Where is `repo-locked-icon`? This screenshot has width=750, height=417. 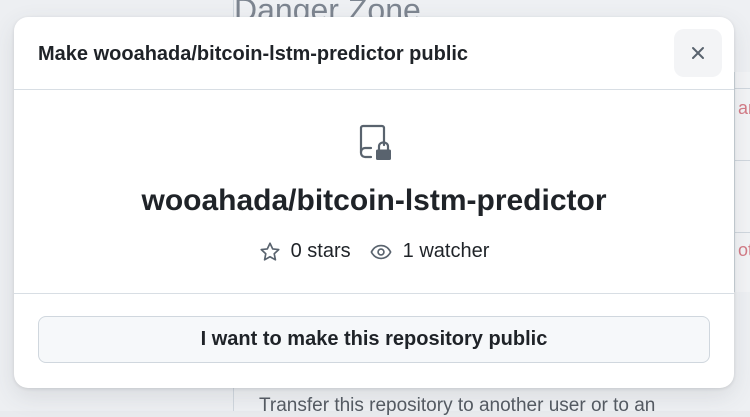 repo-locked-icon is located at coordinates (375, 142).